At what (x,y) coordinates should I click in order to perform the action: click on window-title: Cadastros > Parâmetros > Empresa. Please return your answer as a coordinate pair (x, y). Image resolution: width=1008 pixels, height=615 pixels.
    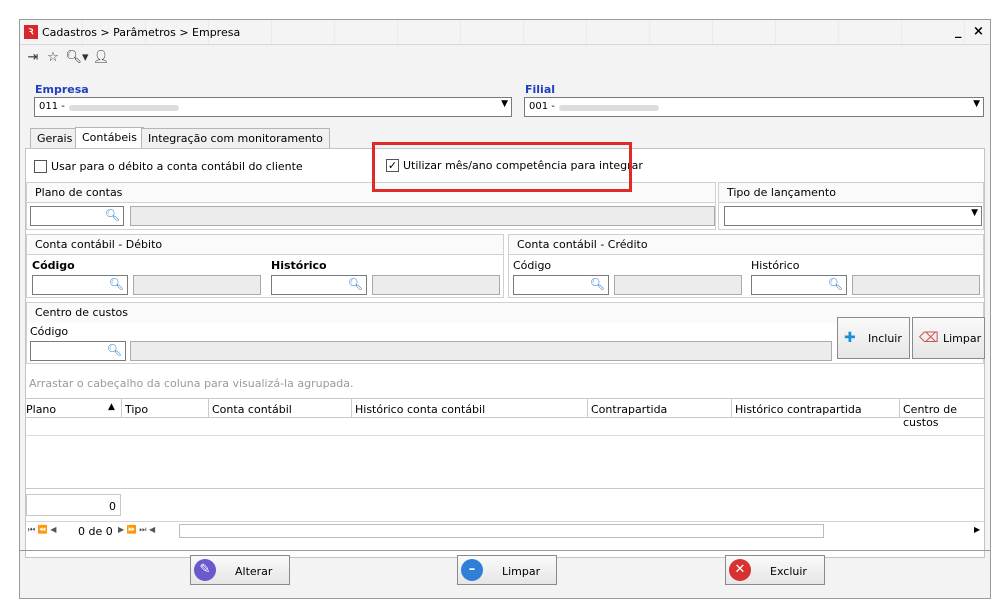
    Looking at the image, I should click on (141, 32).